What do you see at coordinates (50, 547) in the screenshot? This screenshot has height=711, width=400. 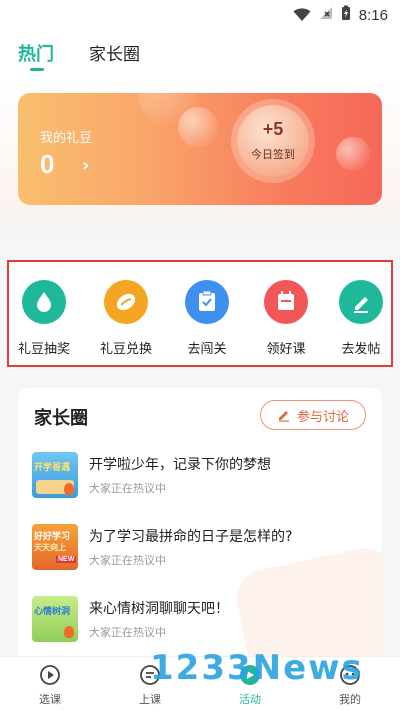 I see `thumbnail-subtext: 天天向上` at bounding box center [50, 547].